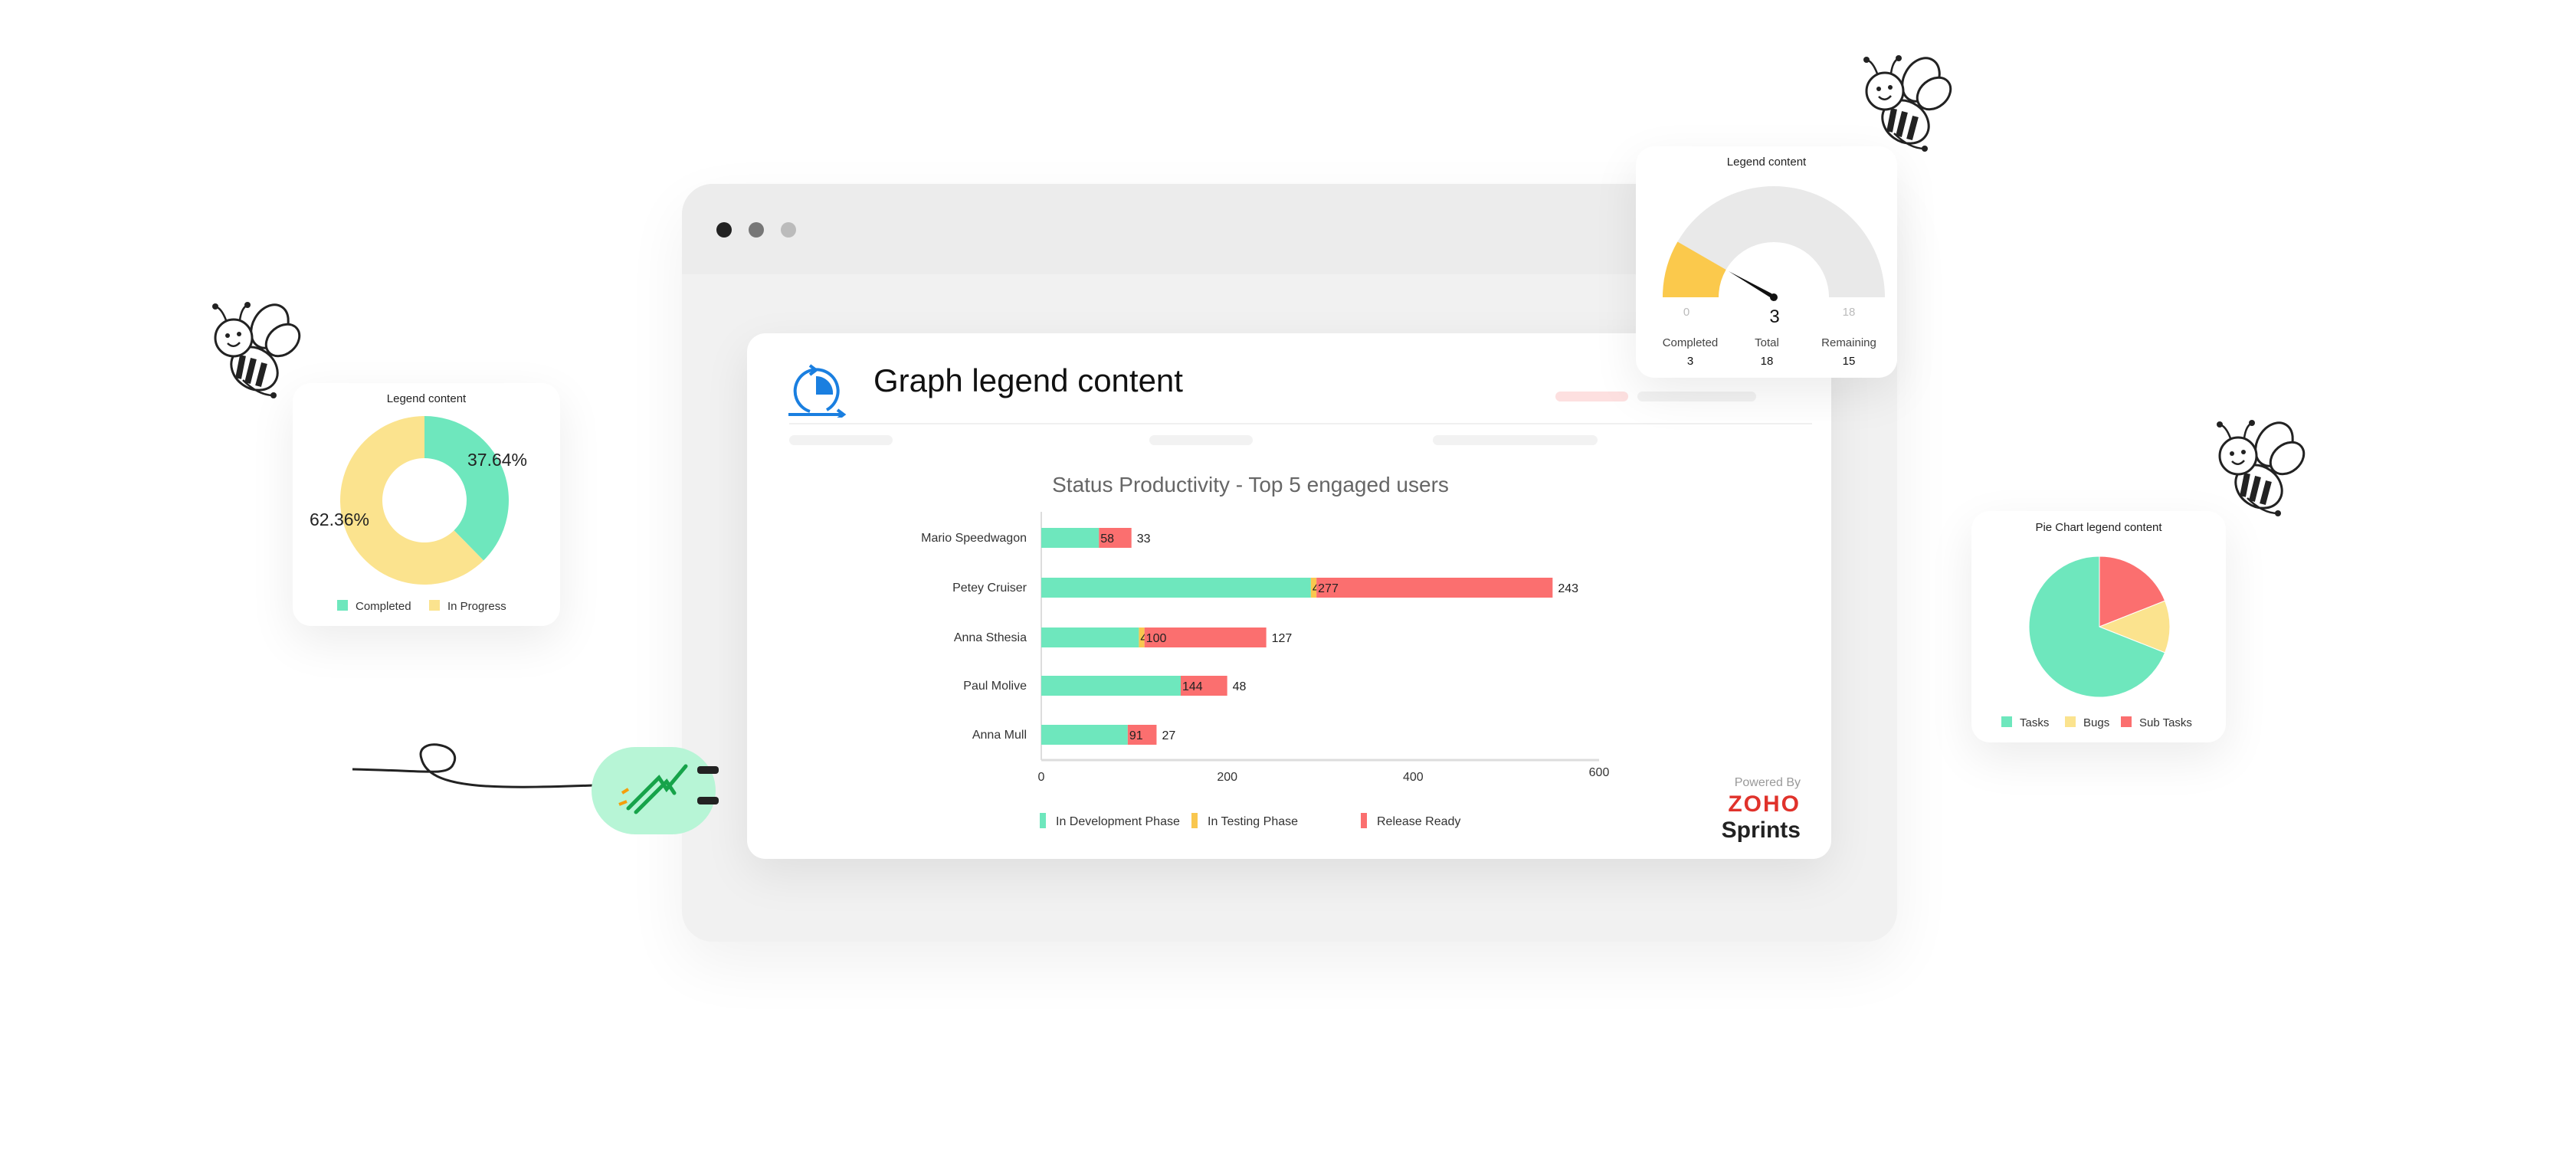 The width and height of the screenshot is (2576, 1160). Describe the element at coordinates (536, 789) in the screenshot. I see `plug-icon` at that location.